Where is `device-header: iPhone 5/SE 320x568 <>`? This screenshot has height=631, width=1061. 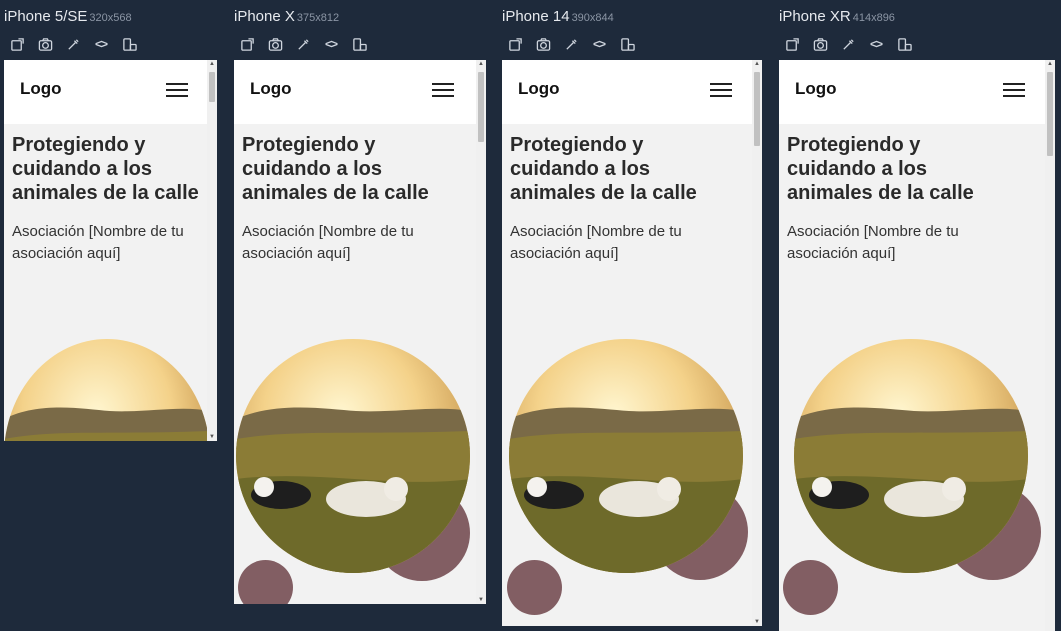 device-header: iPhone 5/SE 320x568 <> is located at coordinates (110, 30).